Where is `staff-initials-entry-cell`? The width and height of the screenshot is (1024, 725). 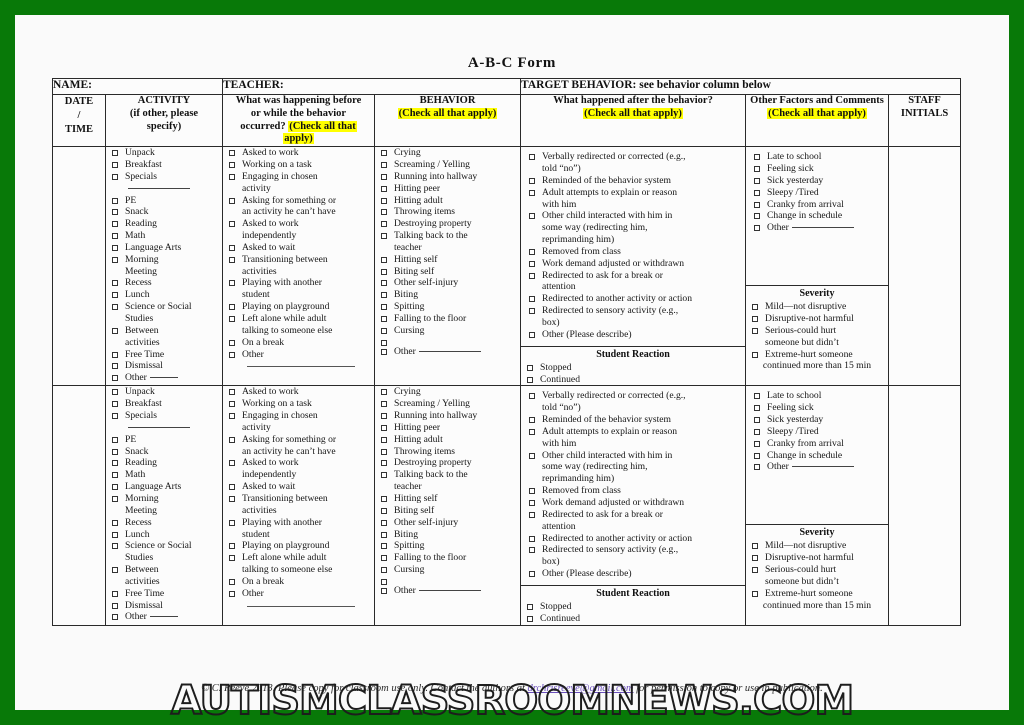 staff-initials-entry-cell is located at coordinates (925, 266).